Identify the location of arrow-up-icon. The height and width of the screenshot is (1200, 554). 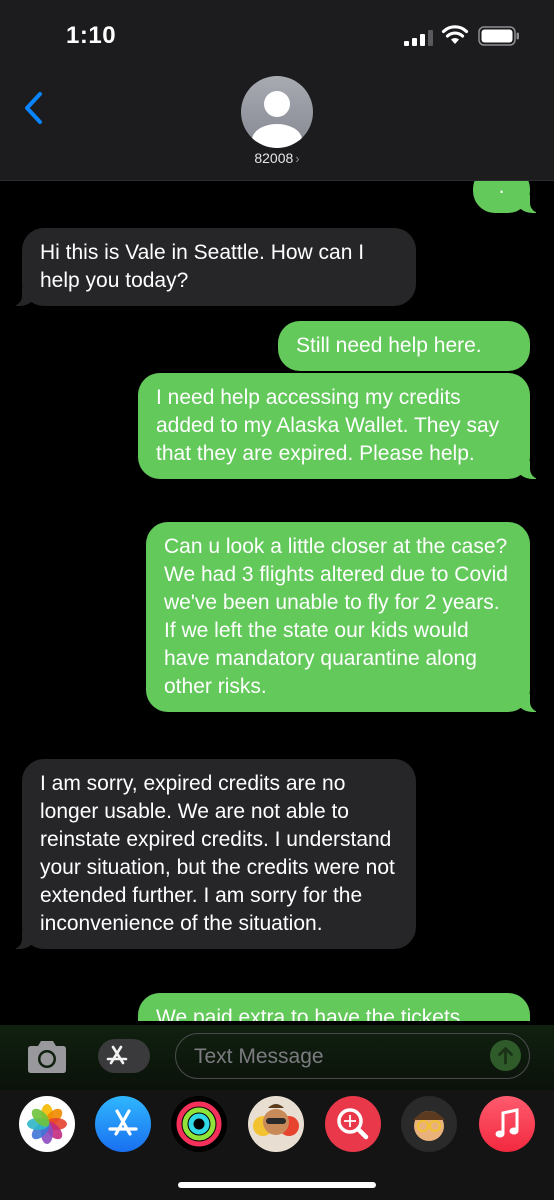
(505, 1056).